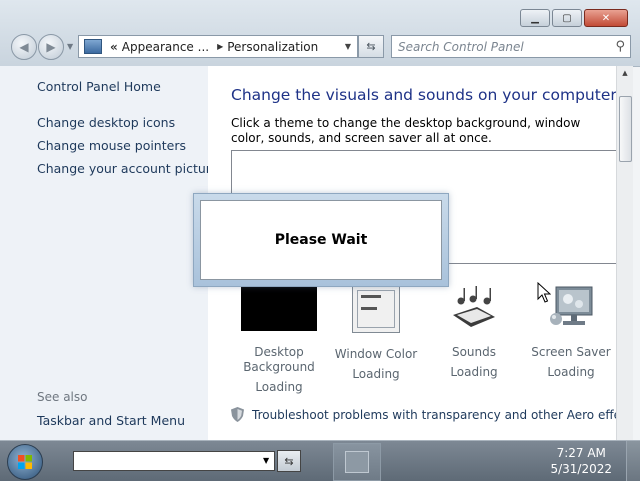  I want to click on dialog-body: Please Wait, so click(321, 240).